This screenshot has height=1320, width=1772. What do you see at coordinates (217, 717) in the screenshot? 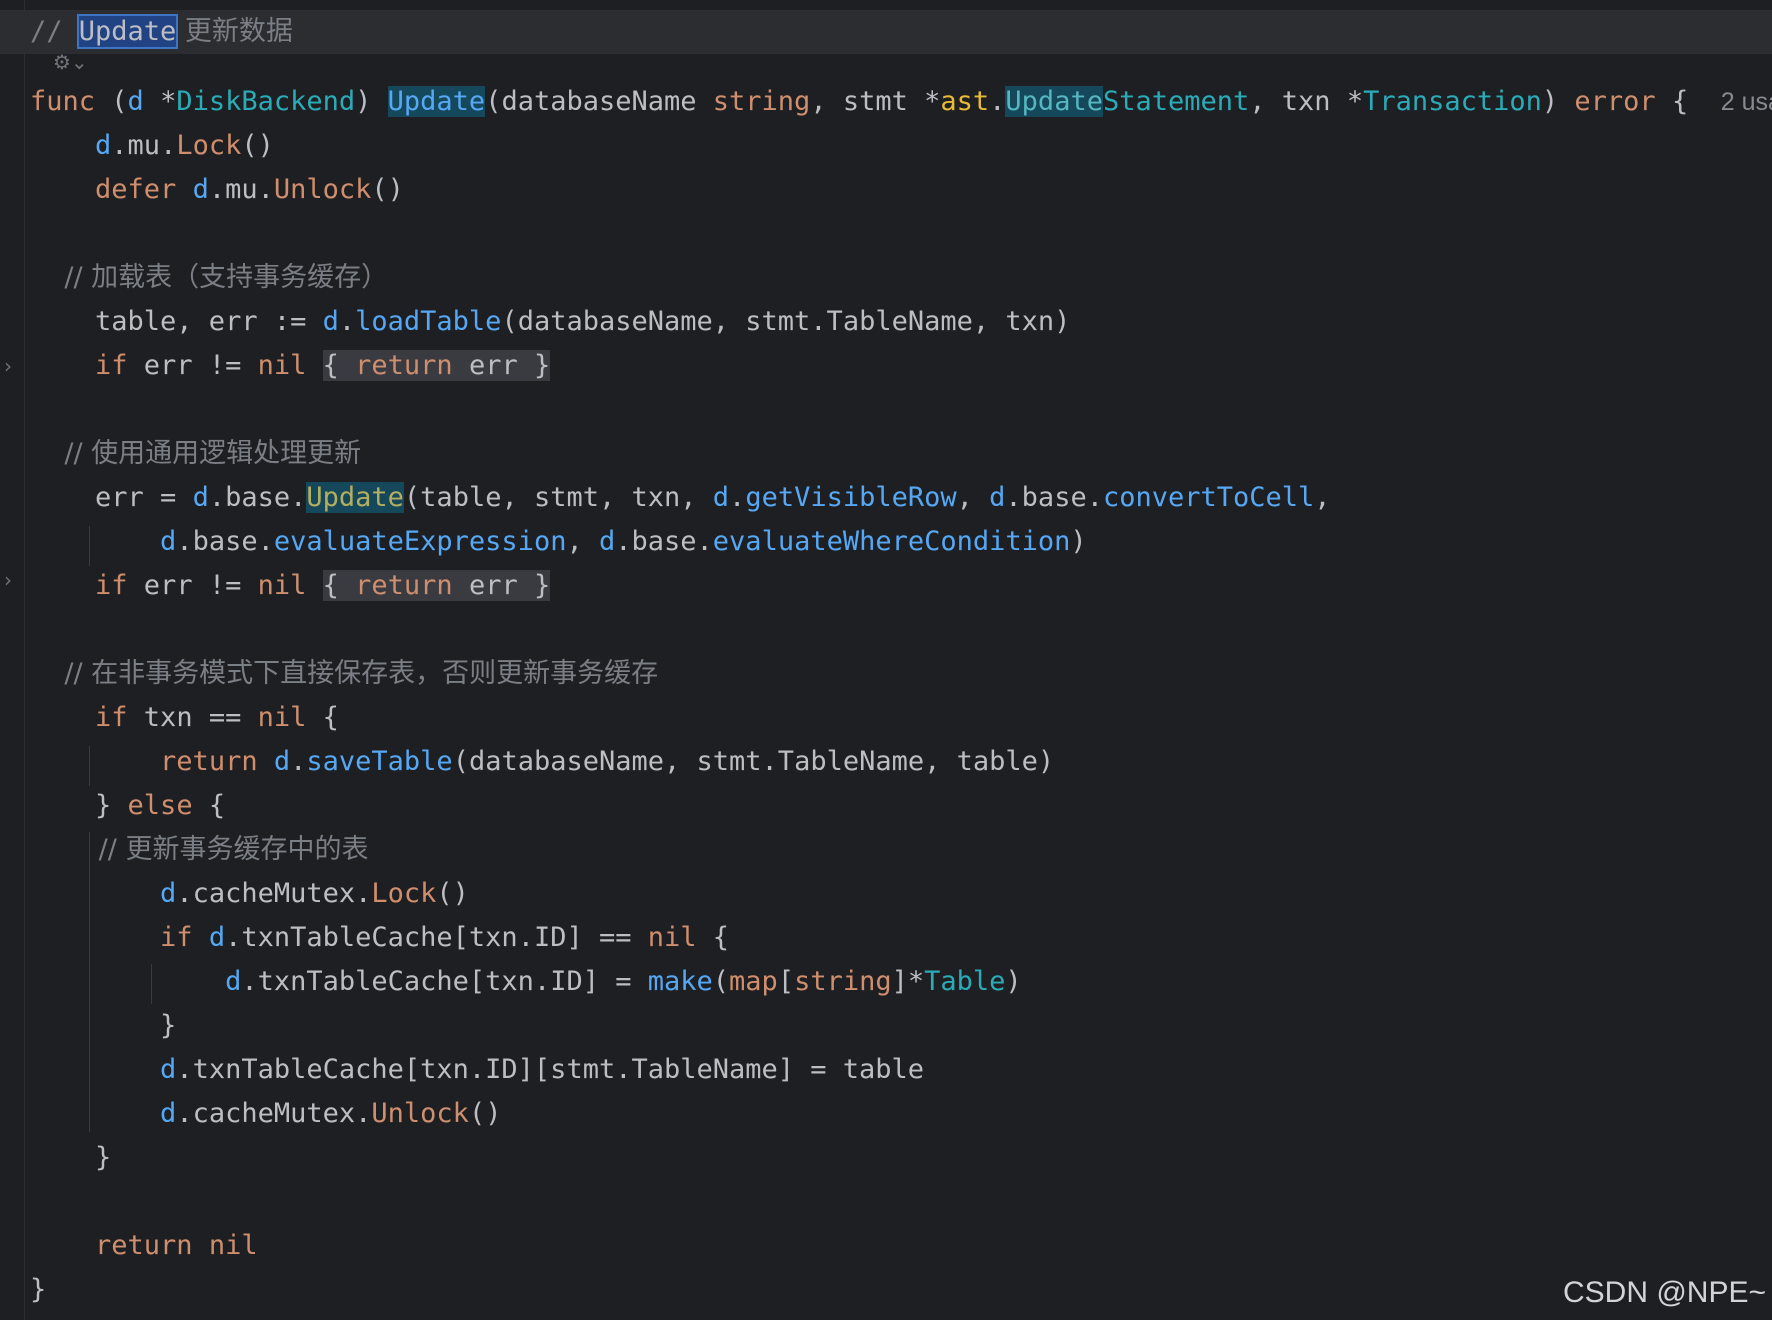
I see `code-line: if txn == nil {` at bounding box center [217, 717].